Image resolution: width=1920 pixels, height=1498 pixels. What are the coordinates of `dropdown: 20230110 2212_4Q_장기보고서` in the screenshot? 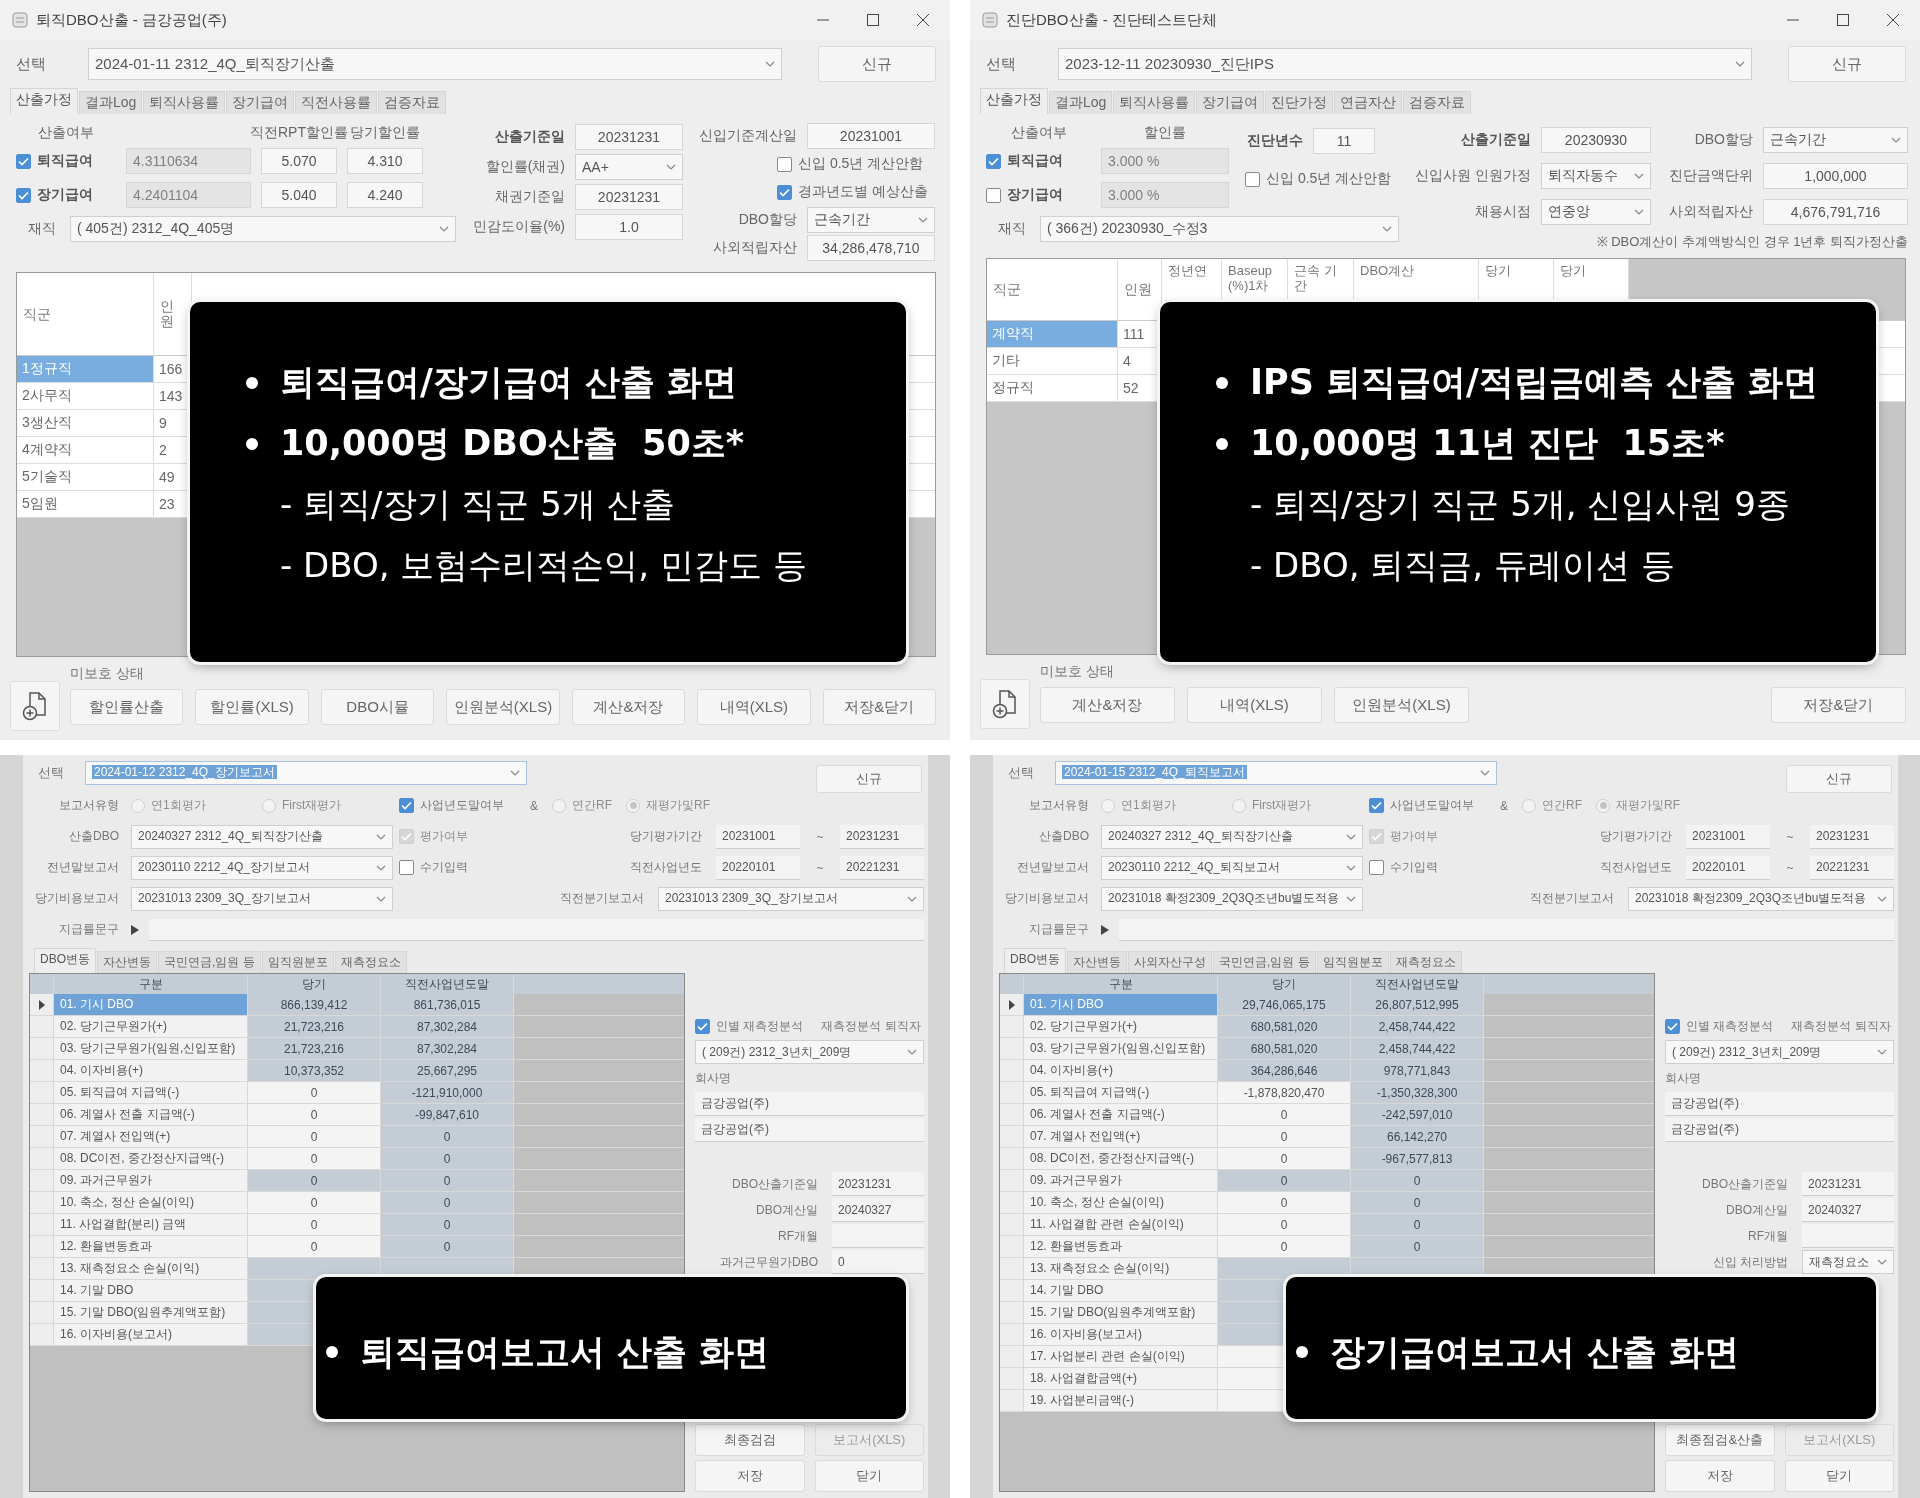 It's located at (262, 867).